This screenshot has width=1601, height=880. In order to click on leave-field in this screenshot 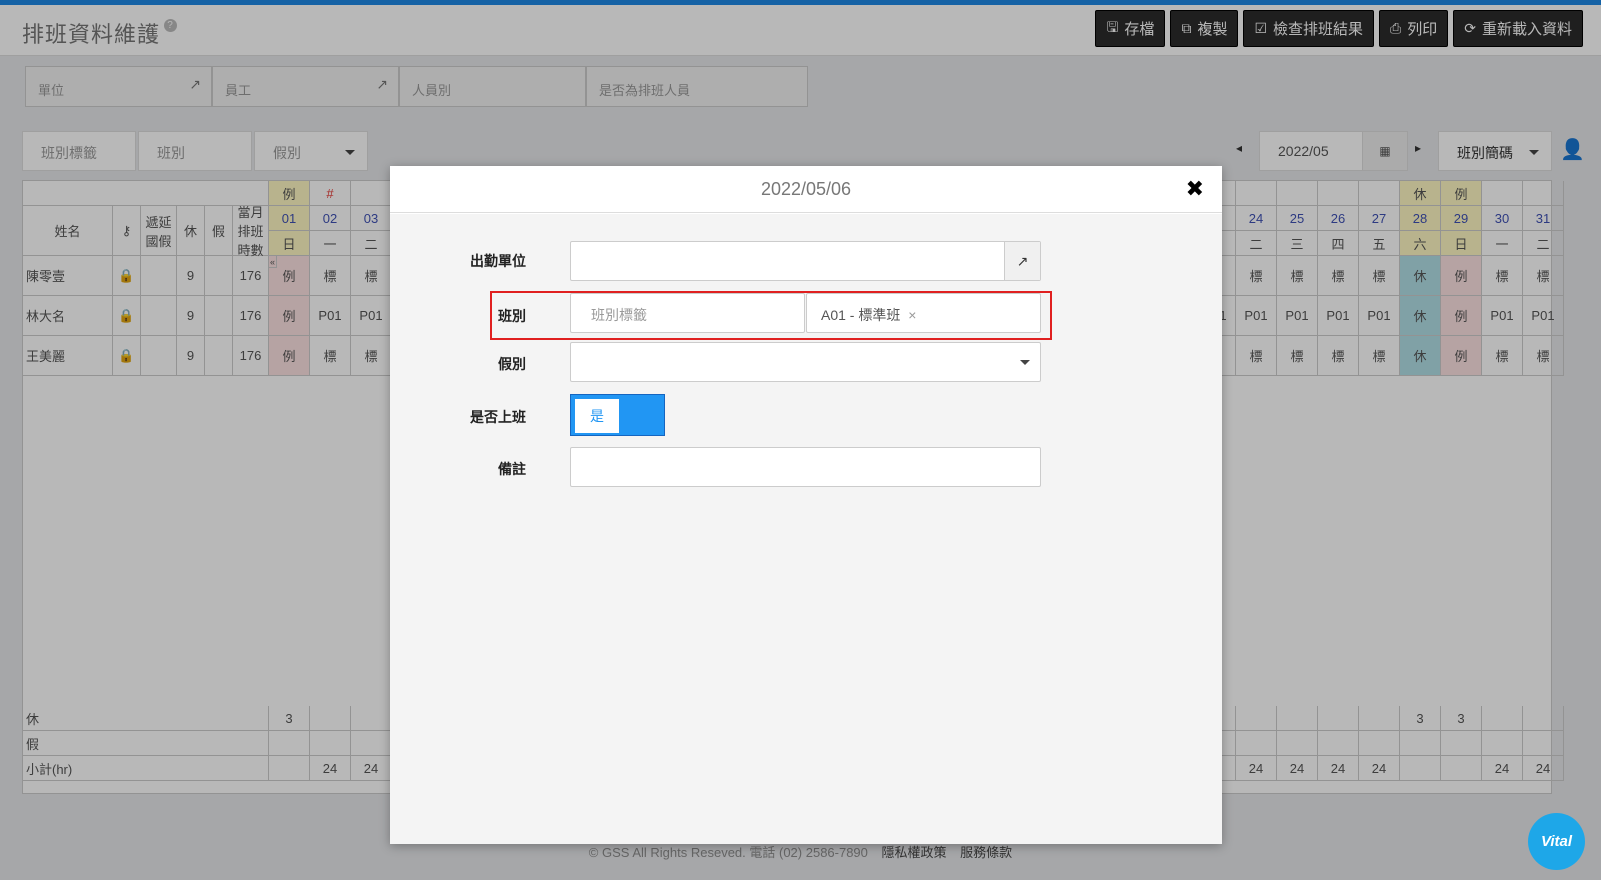, I will do `click(805, 362)`.